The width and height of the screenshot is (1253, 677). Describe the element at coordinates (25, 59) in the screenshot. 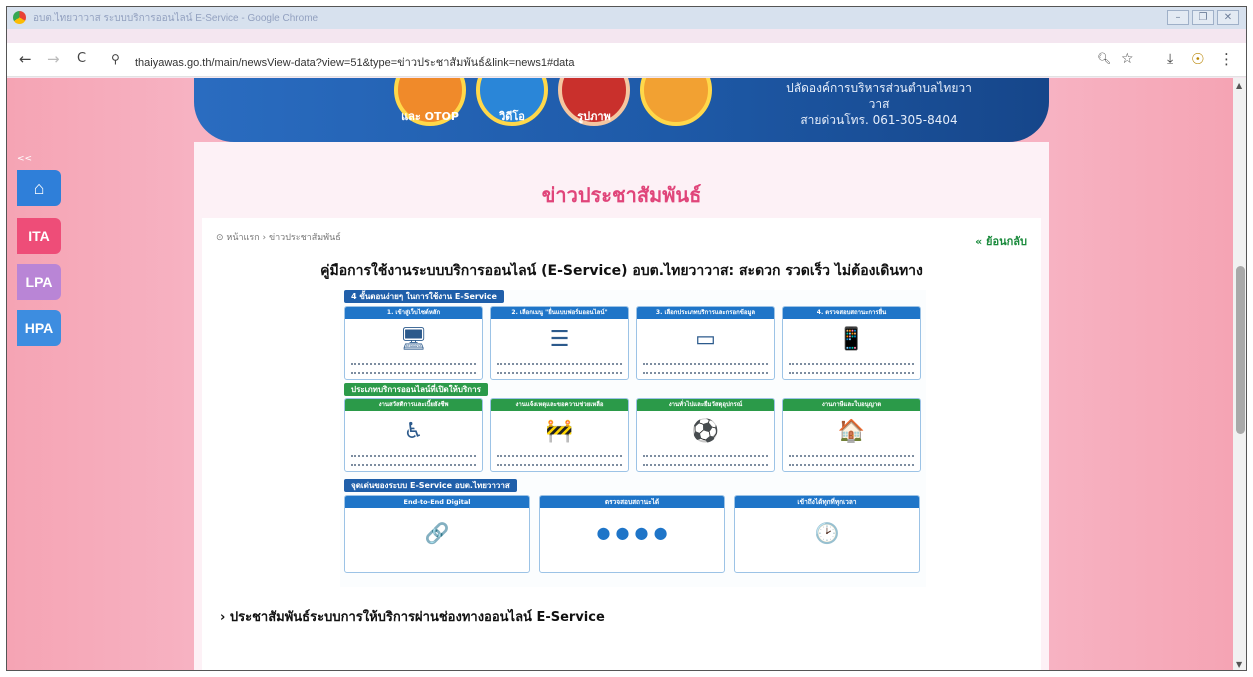

I see `back-arrow-icon: ←` at that location.